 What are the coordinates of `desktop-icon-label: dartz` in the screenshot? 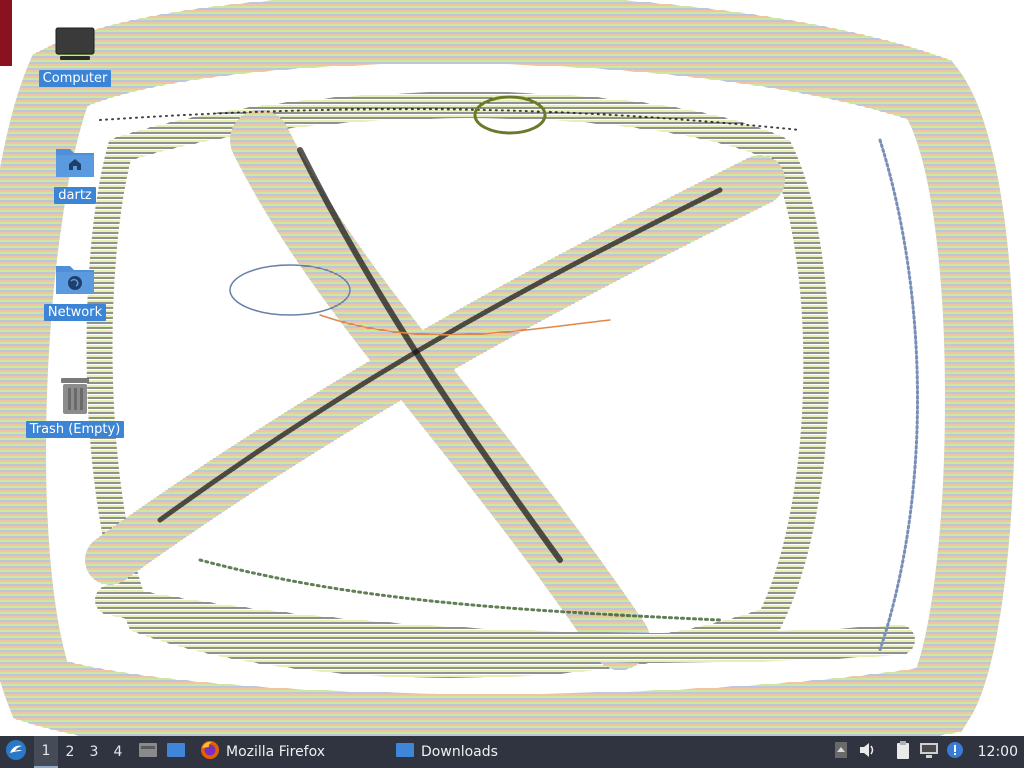 It's located at (75, 195).